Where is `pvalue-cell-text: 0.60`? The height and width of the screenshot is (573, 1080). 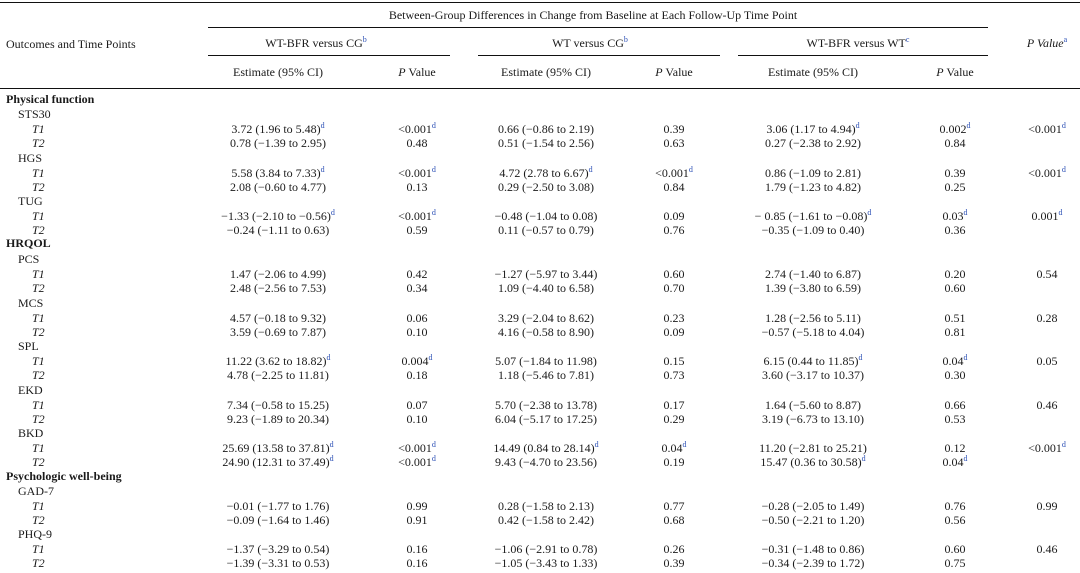 pvalue-cell-text: 0.60 is located at coordinates (955, 549).